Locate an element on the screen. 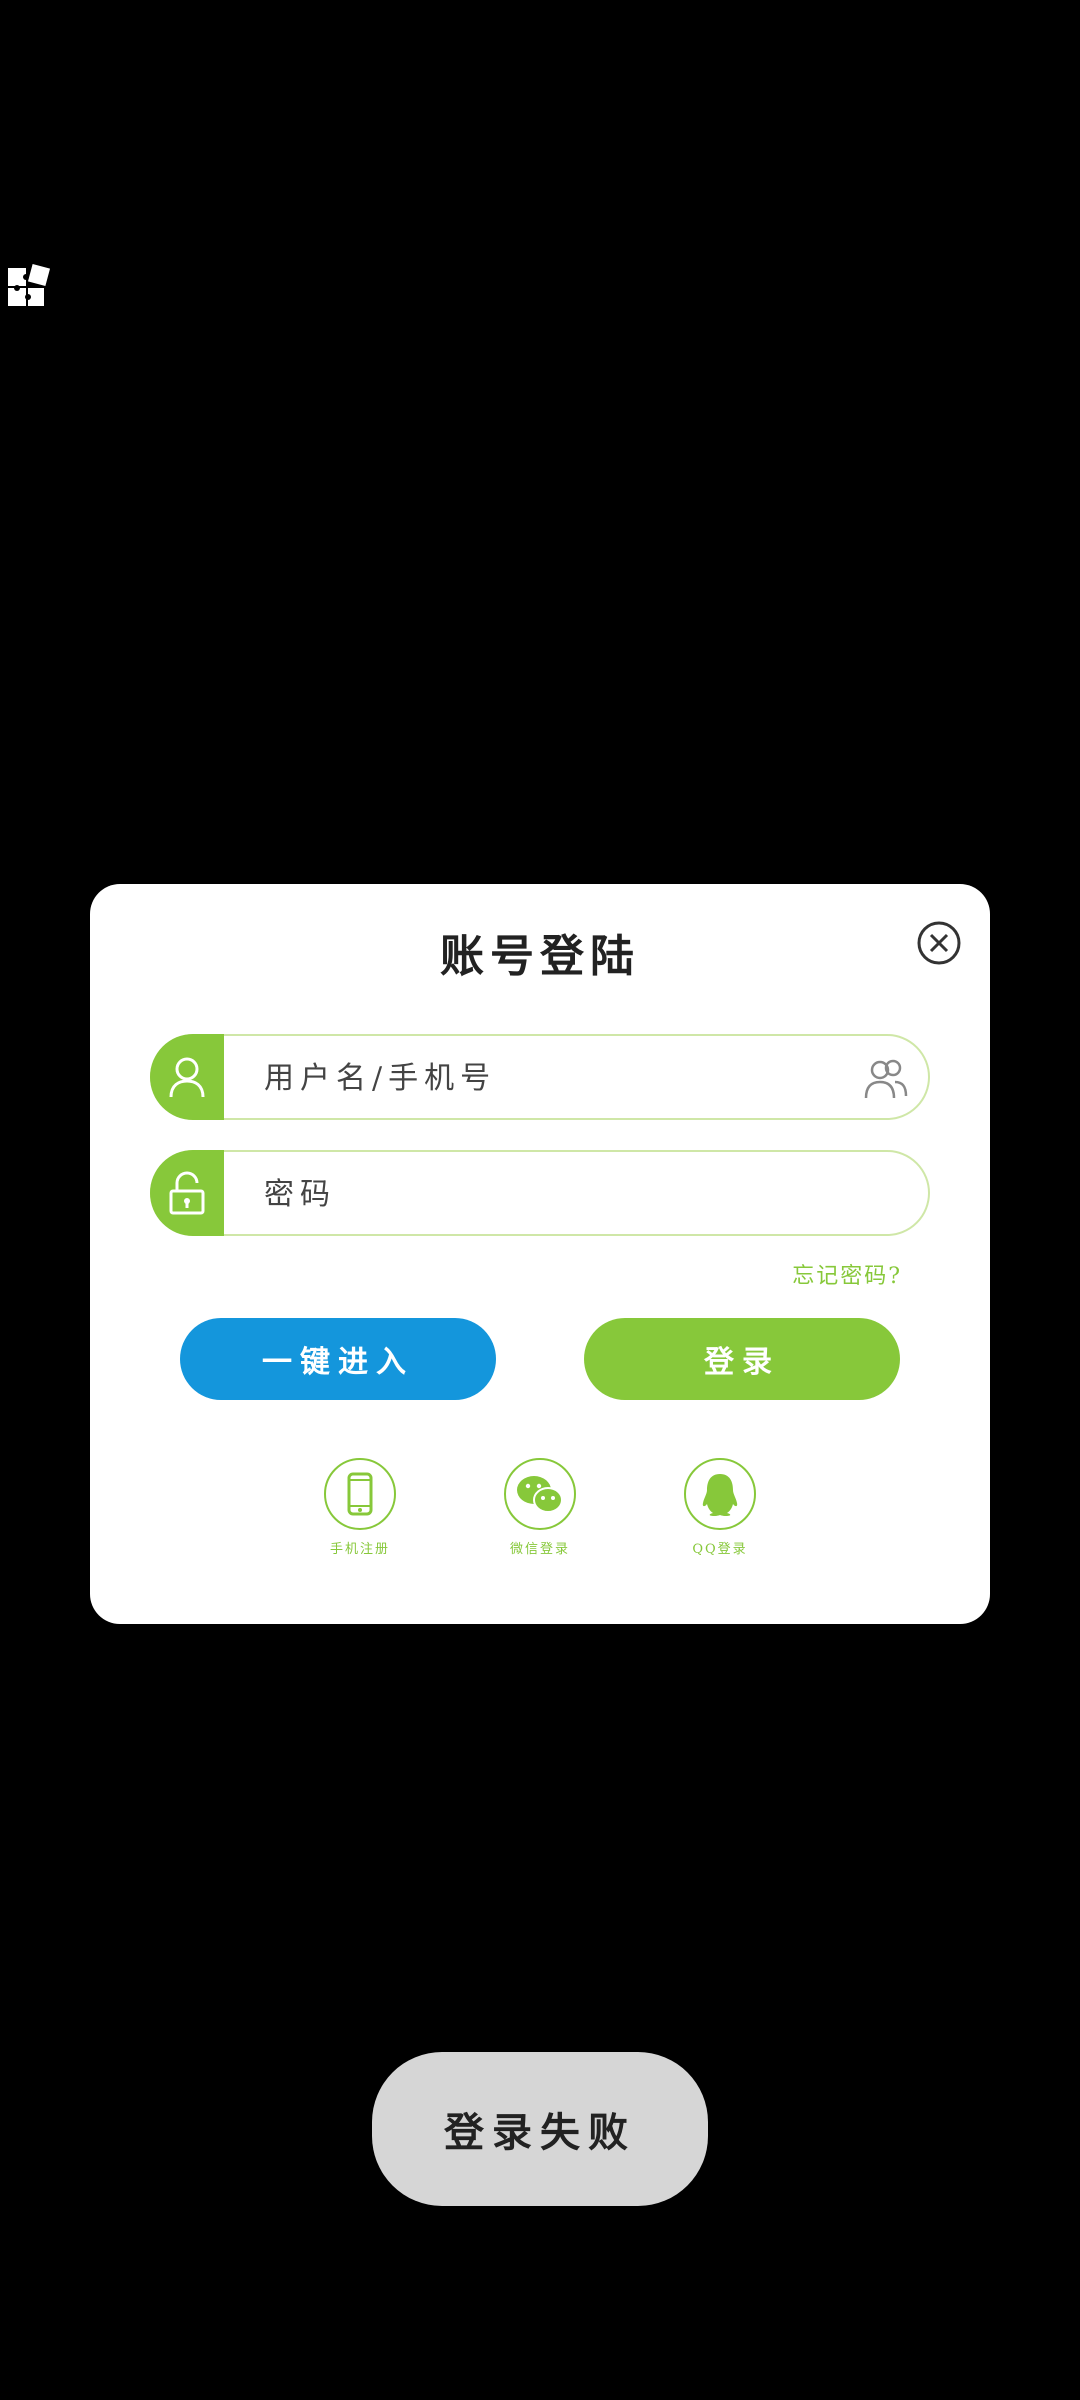 The image size is (1080, 2400). dialog-title: 账号登陆 is located at coordinates (540, 956).